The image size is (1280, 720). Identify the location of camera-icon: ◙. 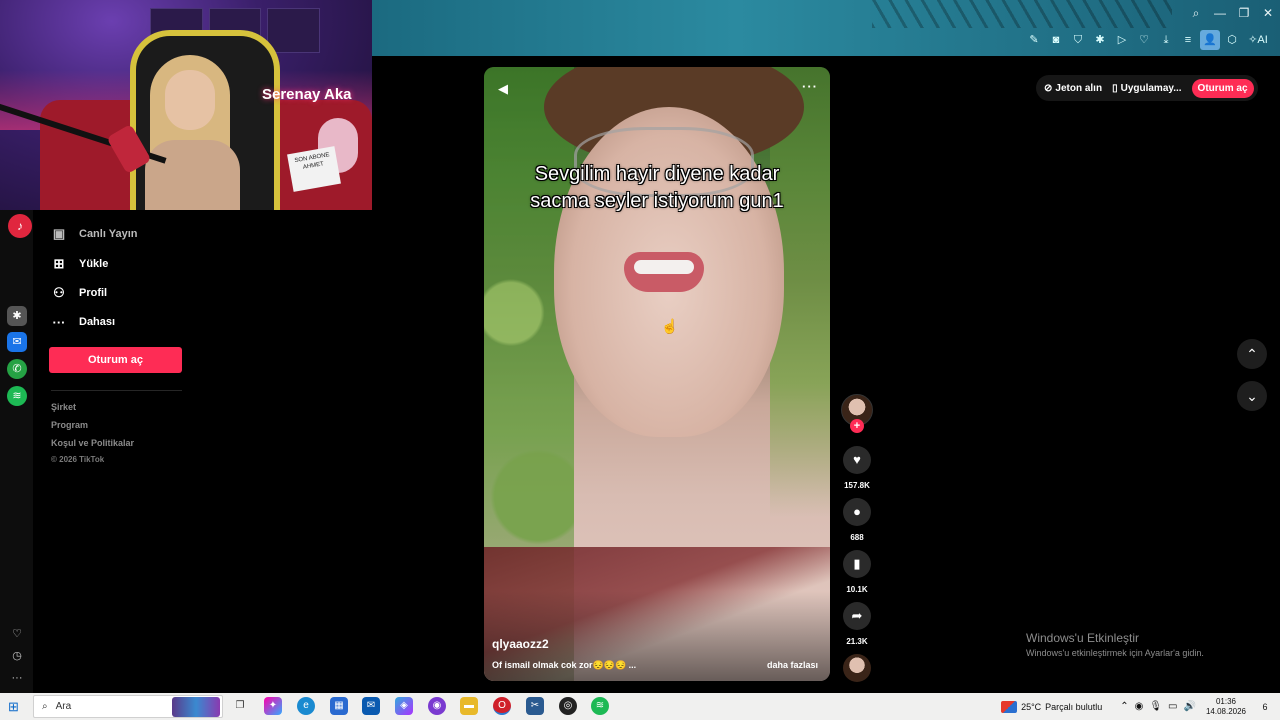
(1056, 40).